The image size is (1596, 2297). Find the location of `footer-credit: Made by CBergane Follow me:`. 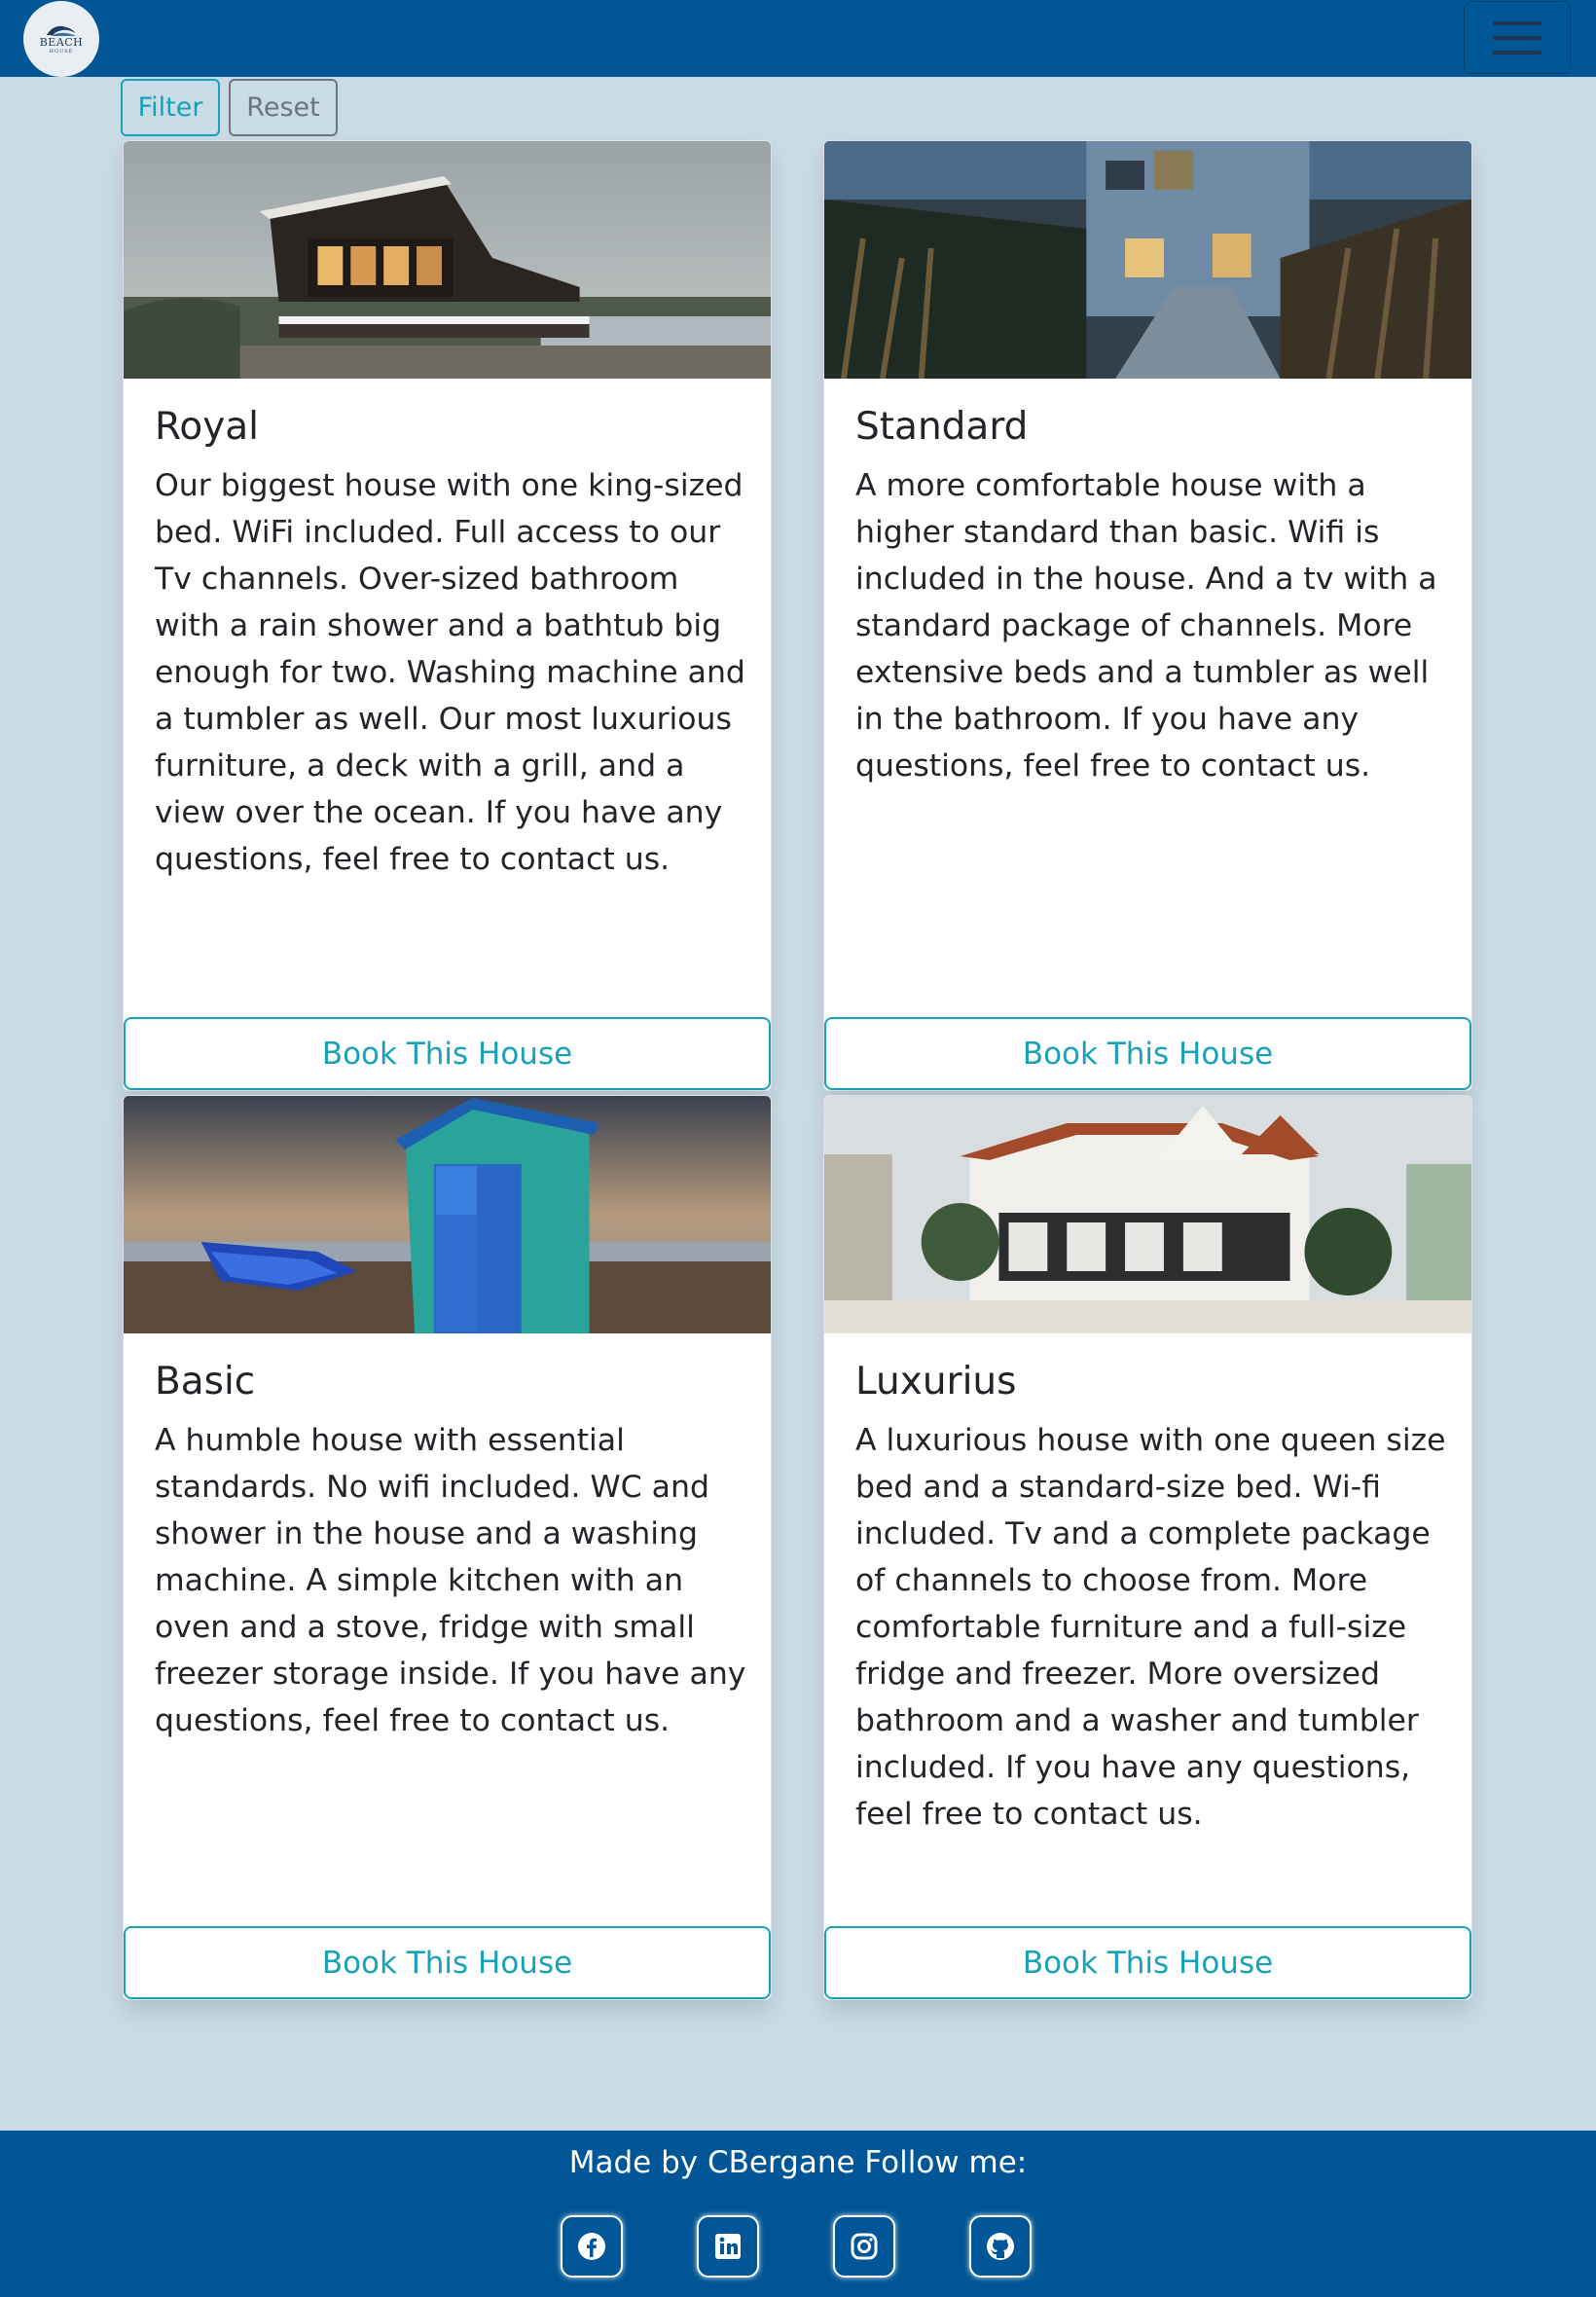

footer-credit: Made by CBergane Follow me: is located at coordinates (798, 2162).